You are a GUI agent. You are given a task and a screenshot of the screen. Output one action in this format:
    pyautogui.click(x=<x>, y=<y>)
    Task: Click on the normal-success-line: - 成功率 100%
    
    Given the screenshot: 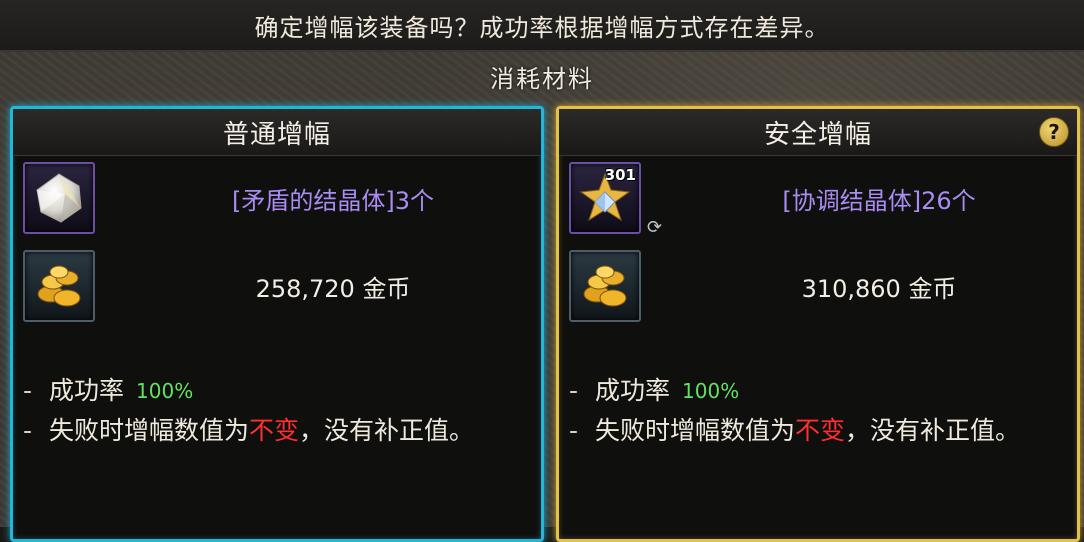 What is the action you would take?
    pyautogui.click(x=248, y=391)
    